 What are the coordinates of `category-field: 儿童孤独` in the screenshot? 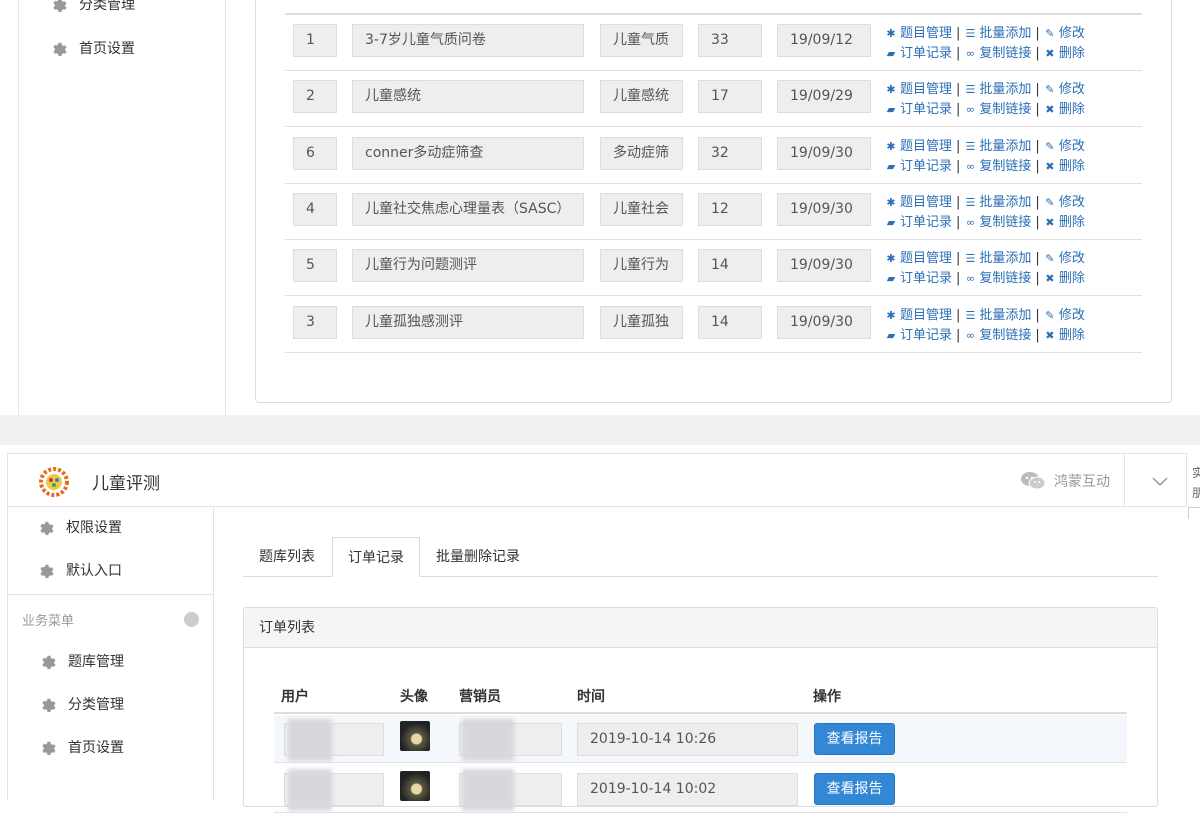 It's located at (641, 322).